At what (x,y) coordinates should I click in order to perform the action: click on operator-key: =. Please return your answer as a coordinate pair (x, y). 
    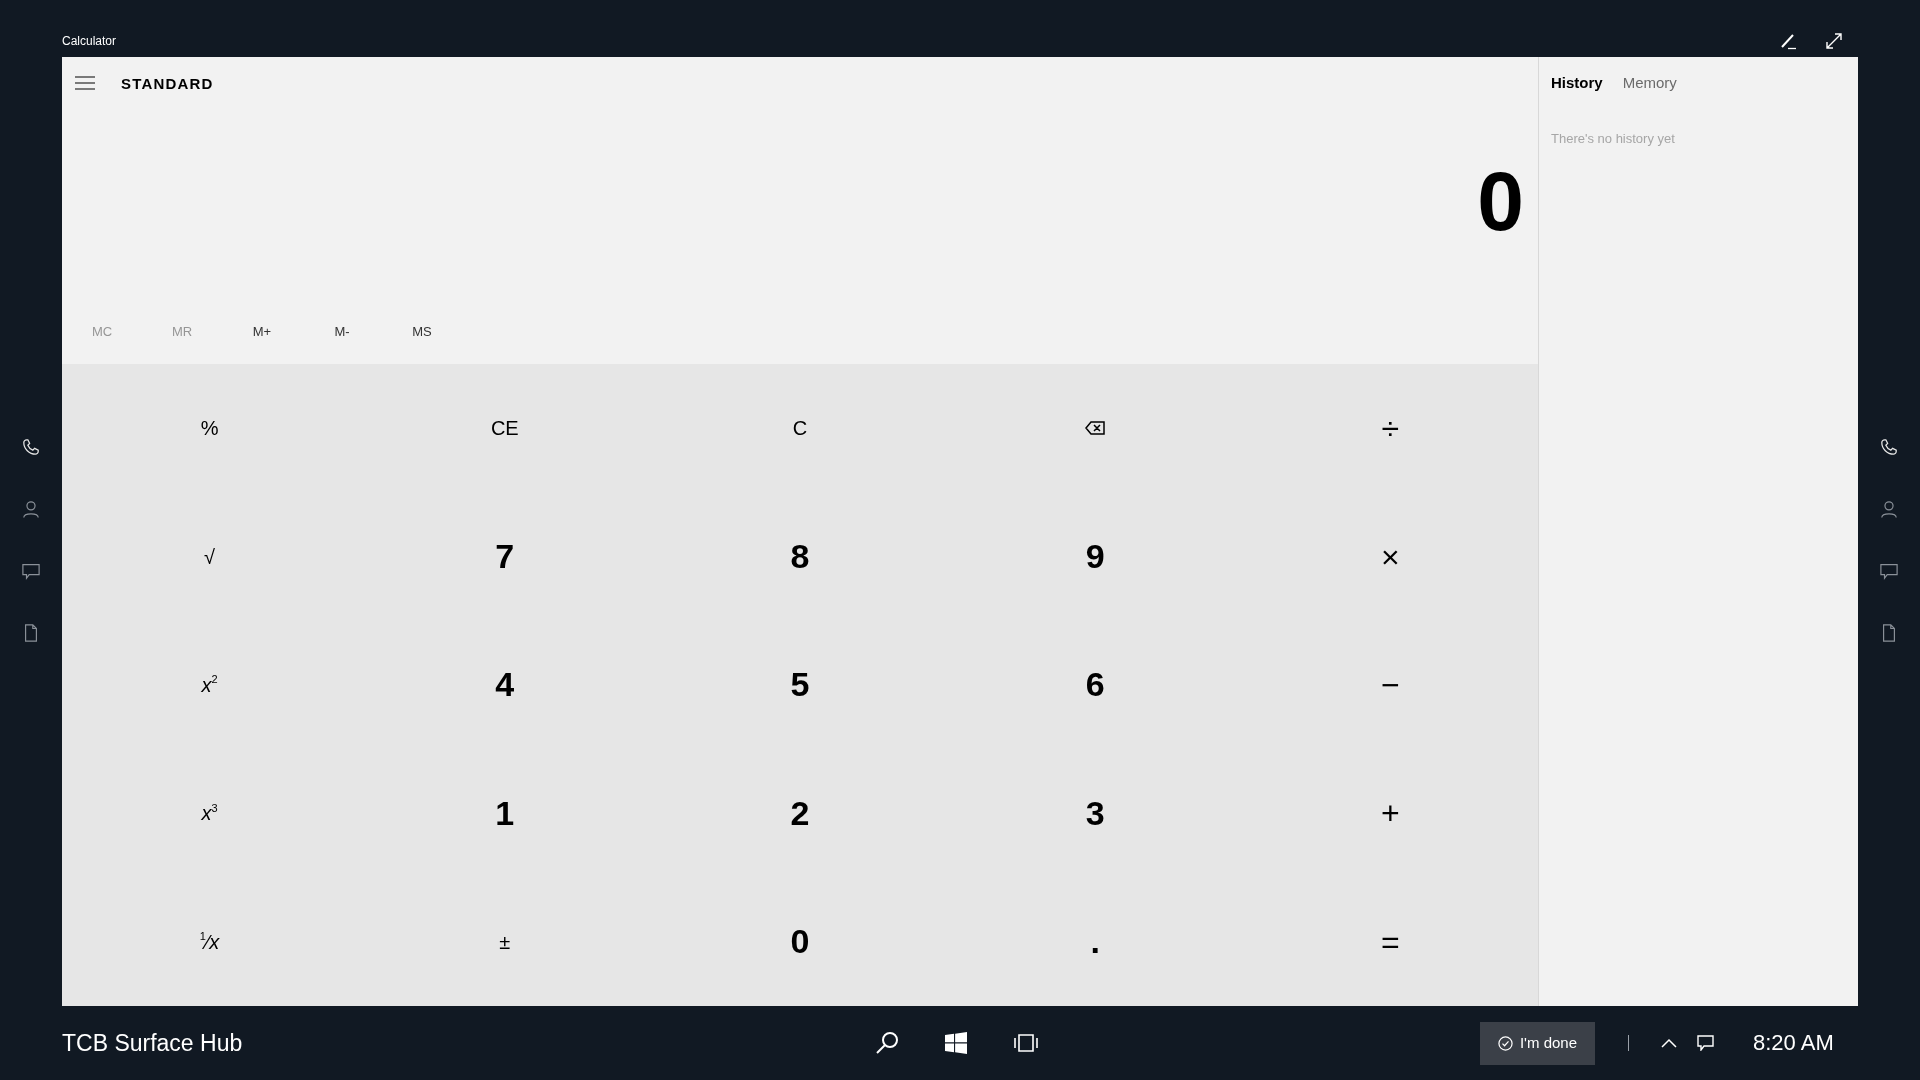
    Looking at the image, I should click on (1390, 941).